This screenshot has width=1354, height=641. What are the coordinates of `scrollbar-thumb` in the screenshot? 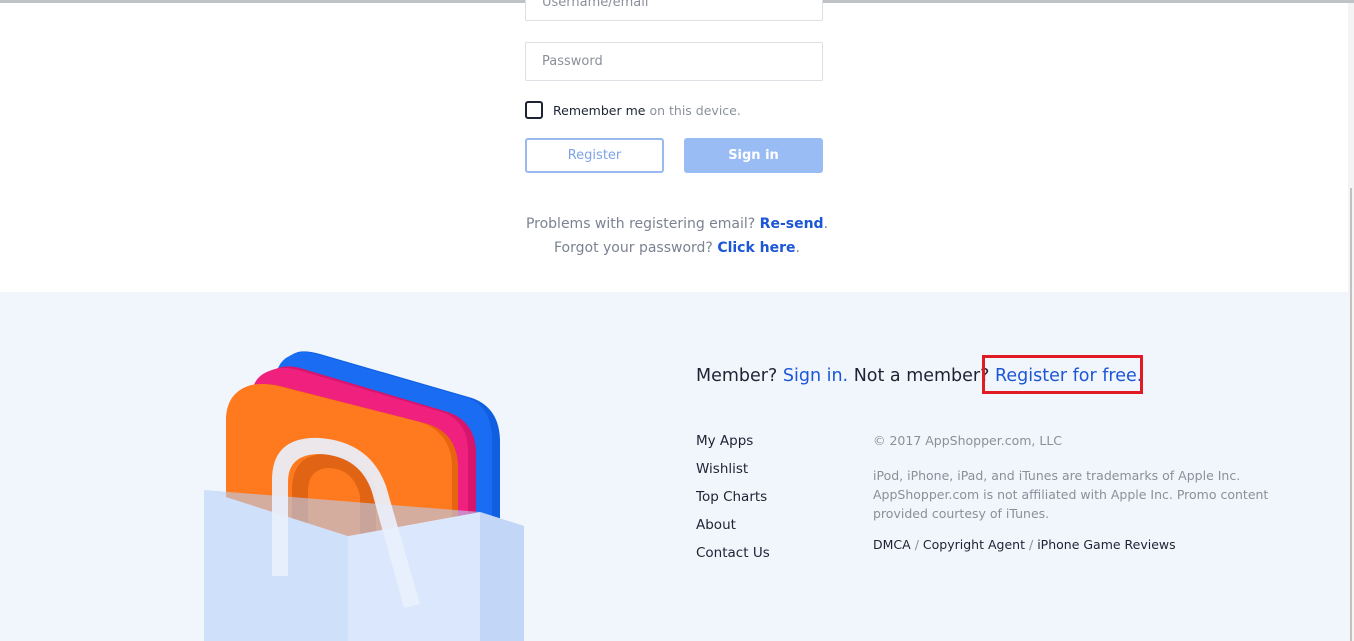 It's located at (1351, 414).